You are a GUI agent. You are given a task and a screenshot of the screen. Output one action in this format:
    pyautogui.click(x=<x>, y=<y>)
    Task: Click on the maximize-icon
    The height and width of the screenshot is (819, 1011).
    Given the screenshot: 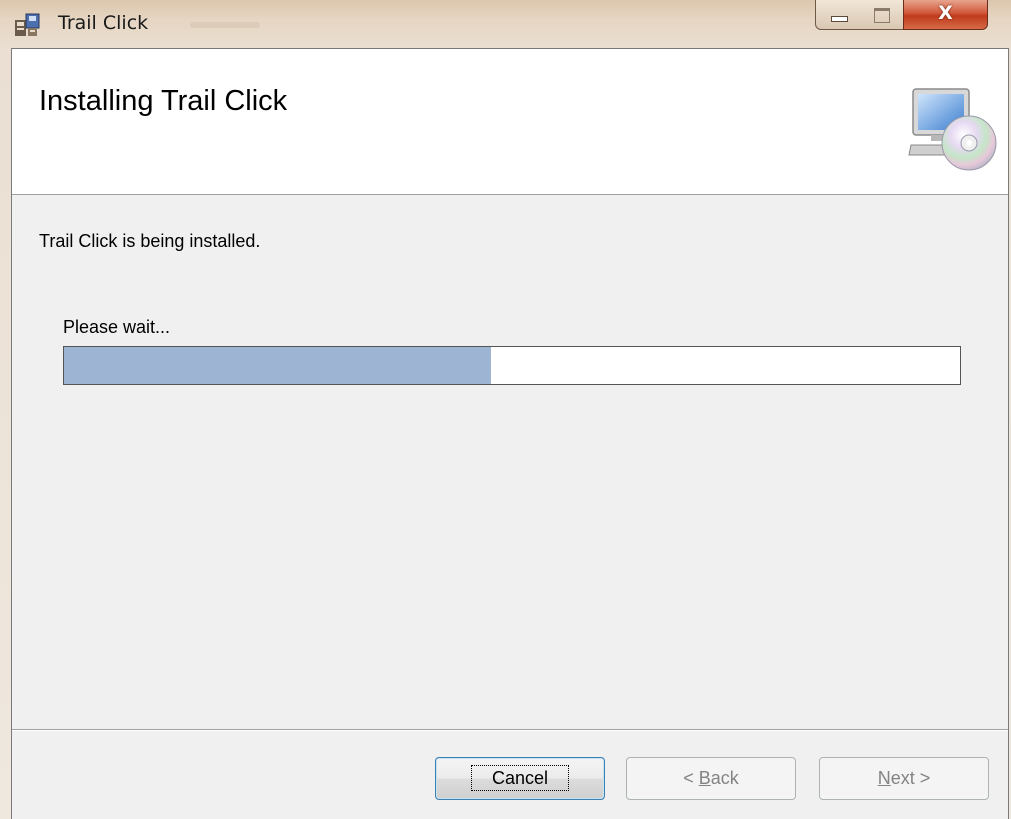 What is the action you would take?
    pyautogui.click(x=882, y=15)
    